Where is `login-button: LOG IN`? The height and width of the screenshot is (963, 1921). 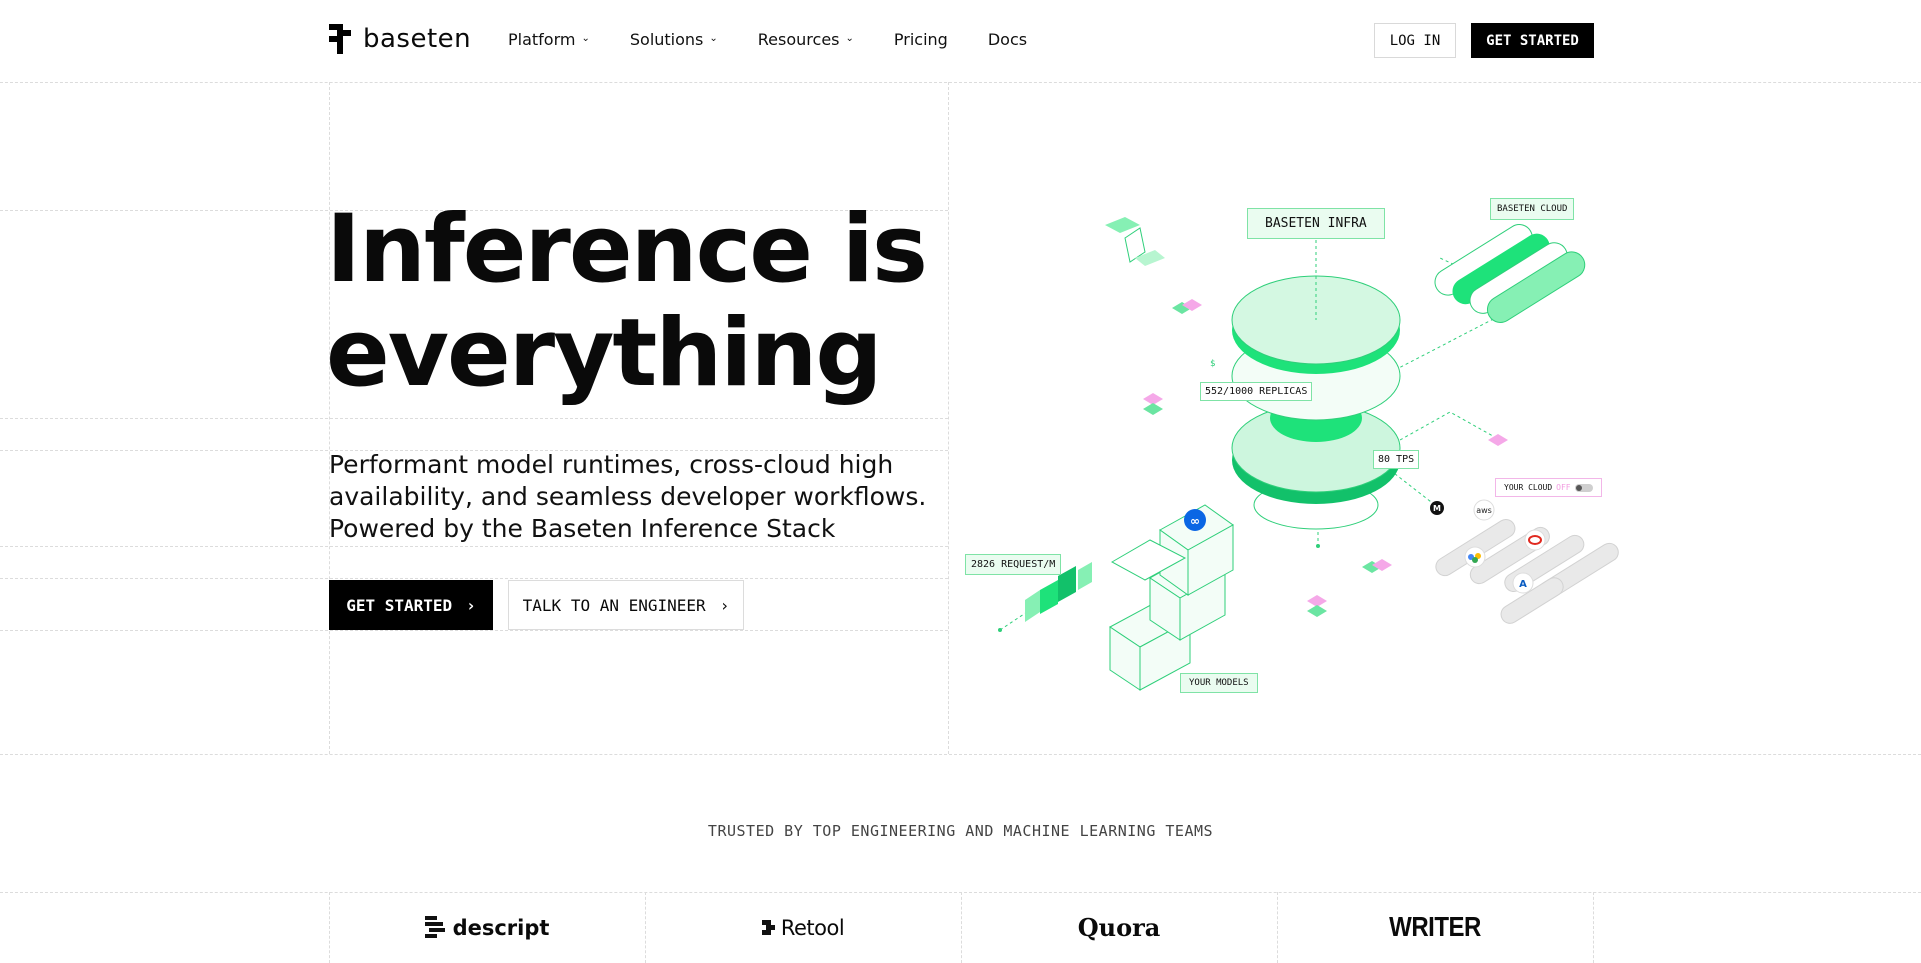
login-button: LOG IN is located at coordinates (1415, 40).